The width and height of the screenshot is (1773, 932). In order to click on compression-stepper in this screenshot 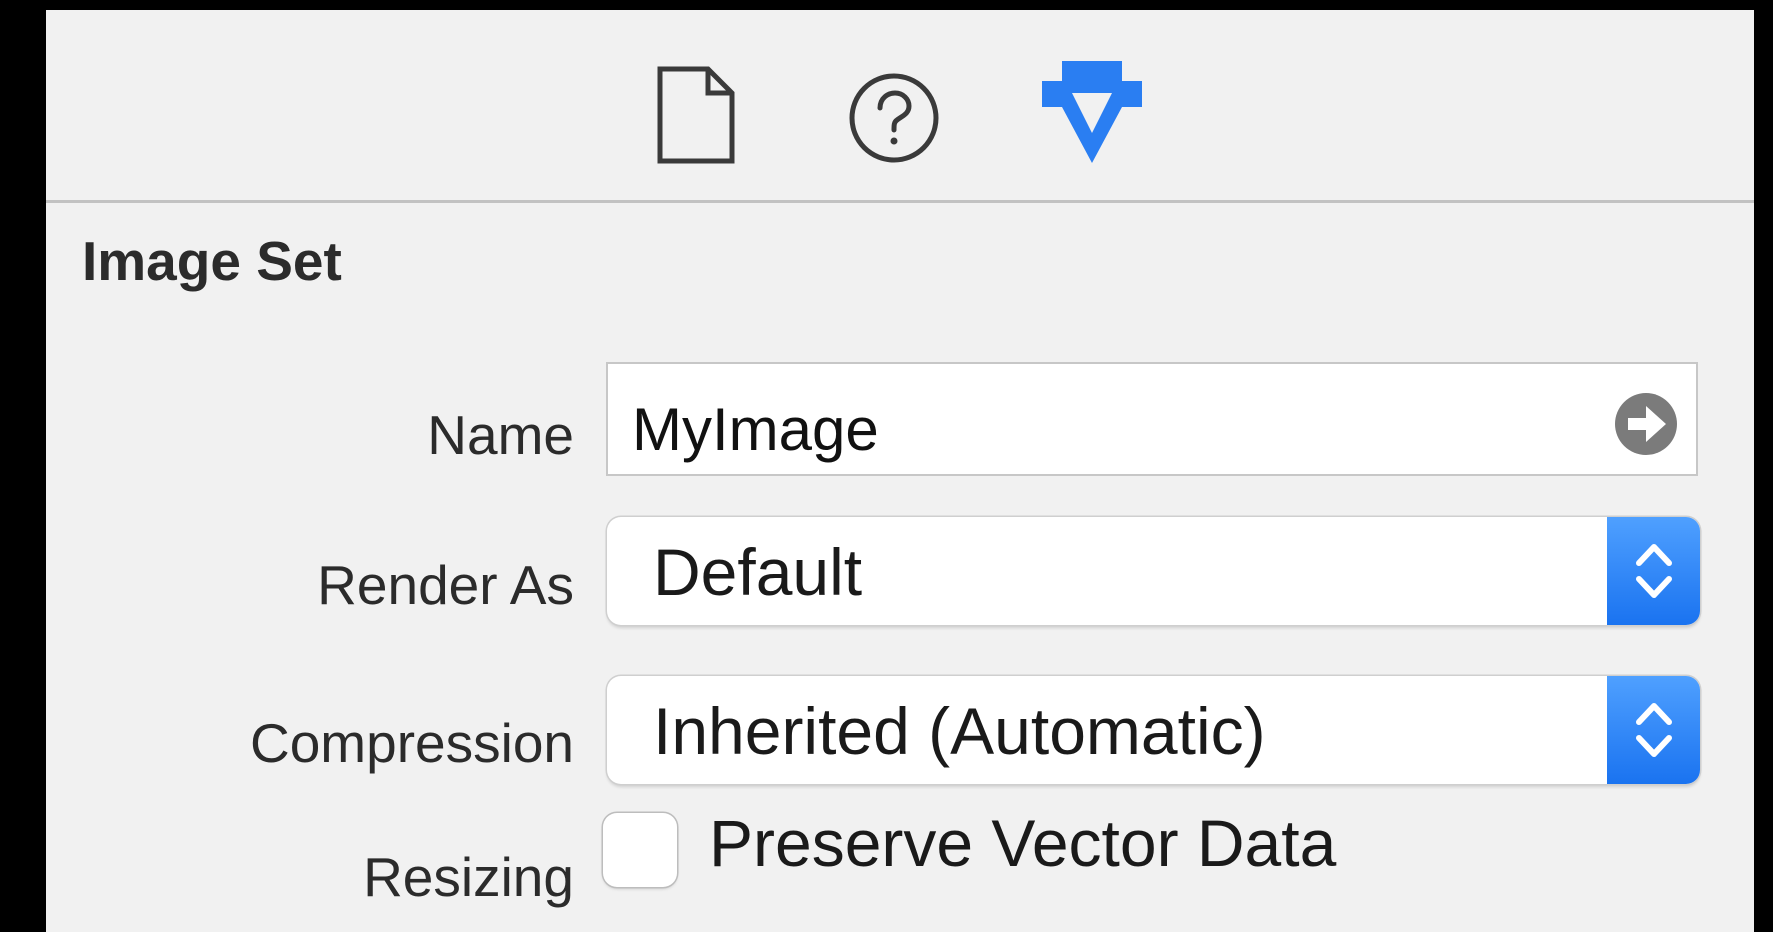, I will do `click(1653, 730)`.